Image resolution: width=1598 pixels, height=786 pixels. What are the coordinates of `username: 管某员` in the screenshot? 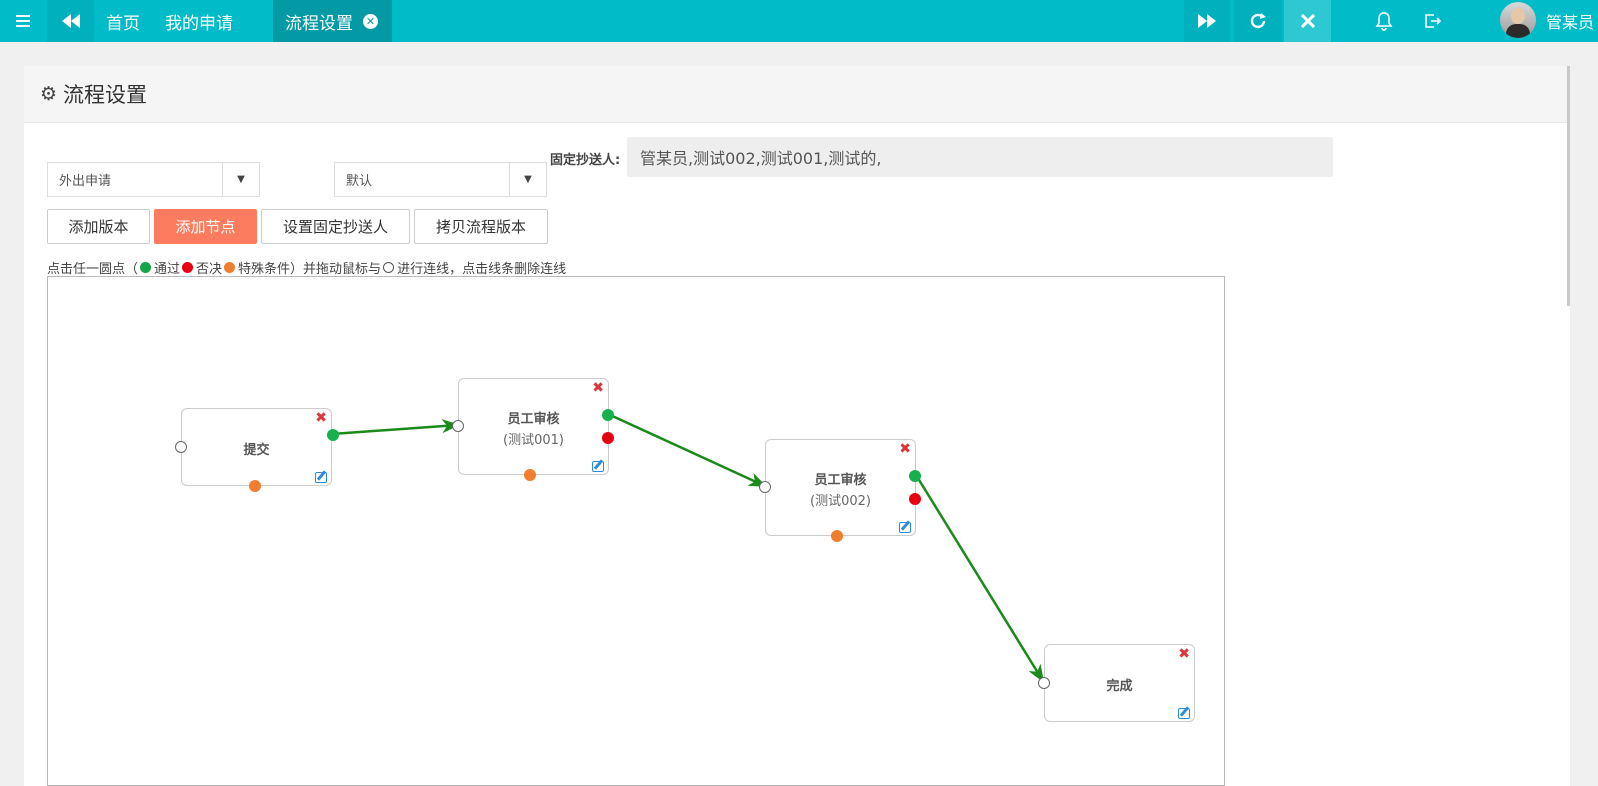 It's located at (1570, 21).